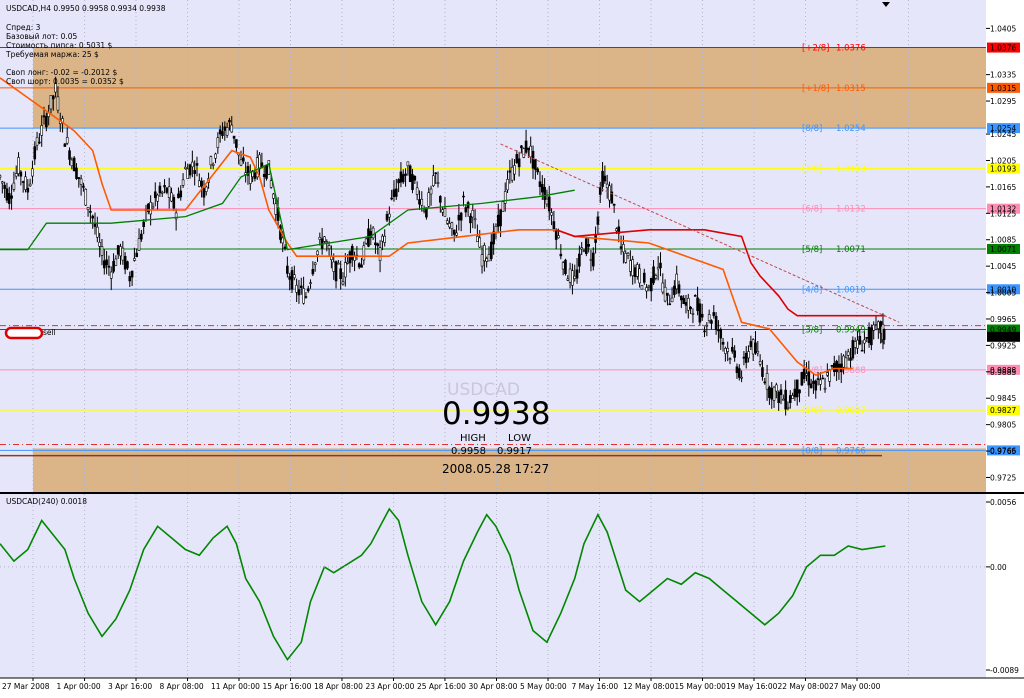  I want to click on tick-label: 1.0405, so click(1003, 28).